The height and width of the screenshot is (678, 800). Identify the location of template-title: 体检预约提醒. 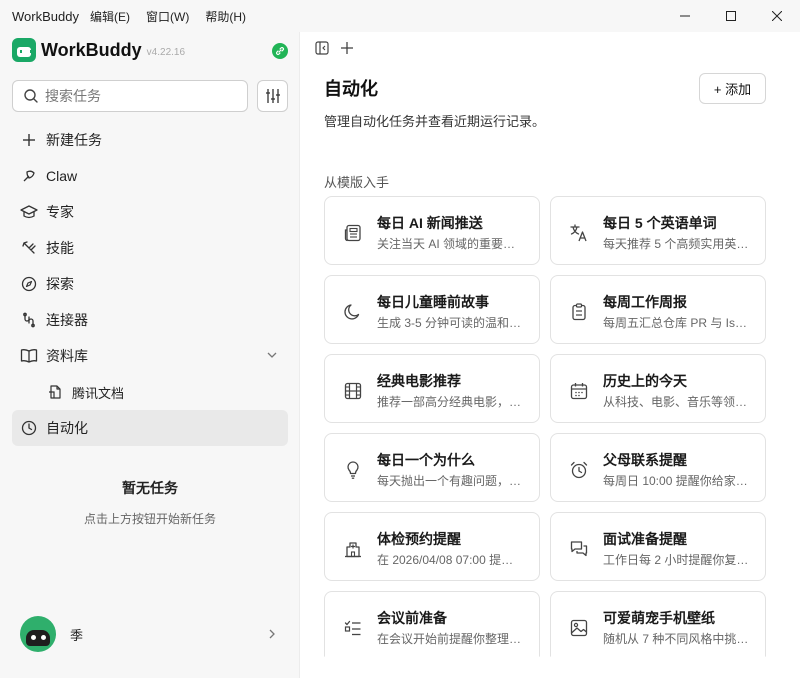
(419, 539).